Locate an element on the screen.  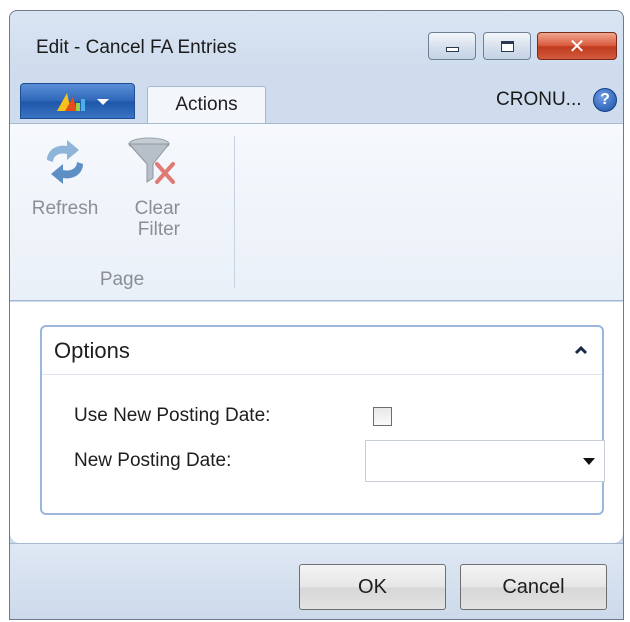
options-title: Options is located at coordinates (92, 350).